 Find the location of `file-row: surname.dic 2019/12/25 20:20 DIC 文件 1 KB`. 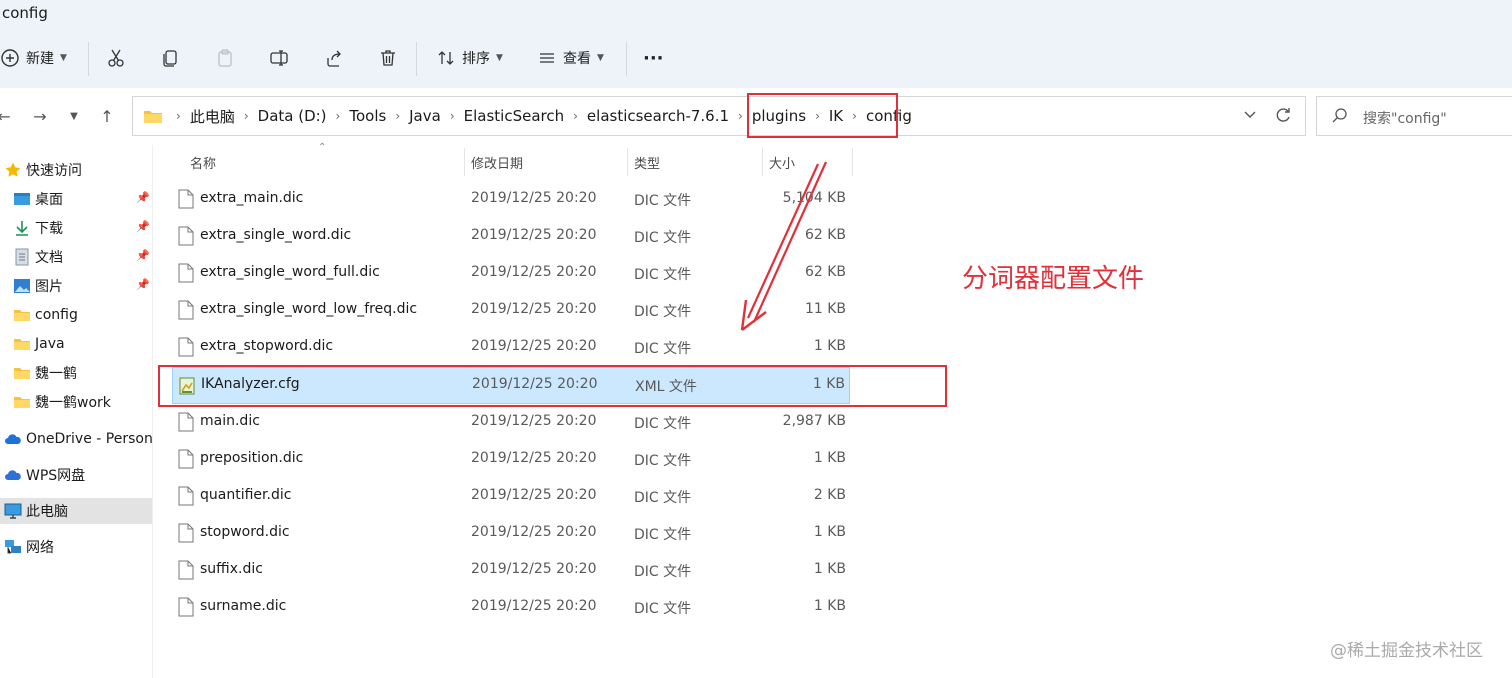

file-row: surname.dic 2019/12/25 20:20 DIC 文件 1 KB is located at coordinates (511, 607).